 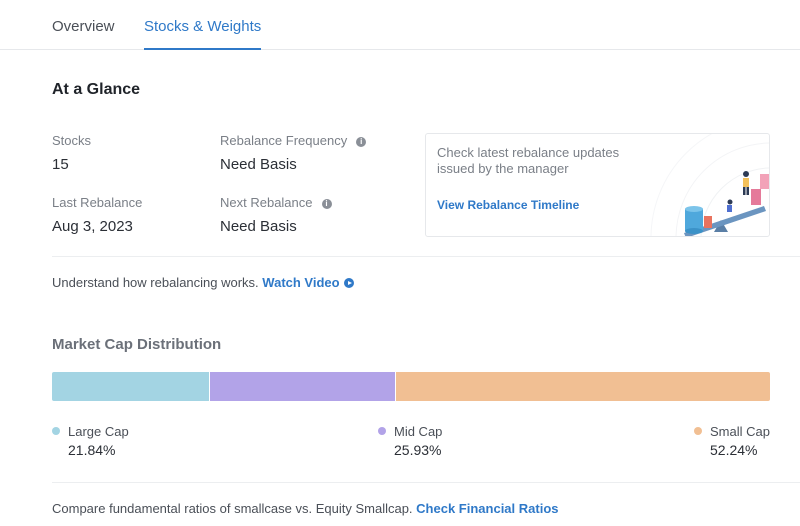 What do you see at coordinates (709, 185) in the screenshot?
I see `rebalance-illustration` at bounding box center [709, 185].